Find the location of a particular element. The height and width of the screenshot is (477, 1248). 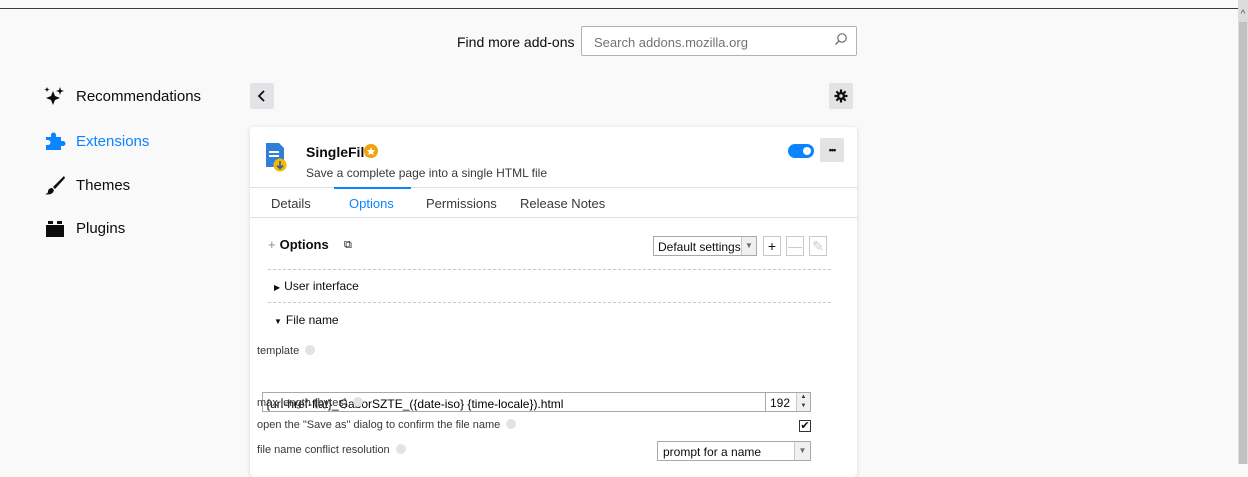

find-more-addons-label: Find more add-ons is located at coordinates (516, 42).